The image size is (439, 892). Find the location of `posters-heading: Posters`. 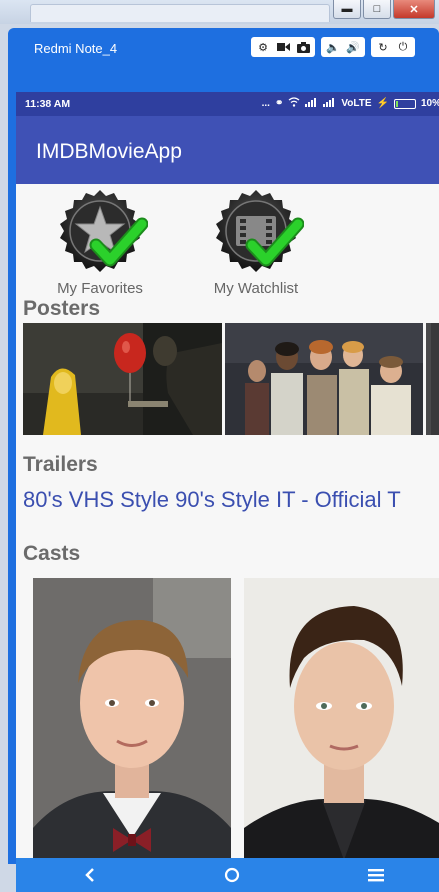

posters-heading: Posters is located at coordinates (62, 308).